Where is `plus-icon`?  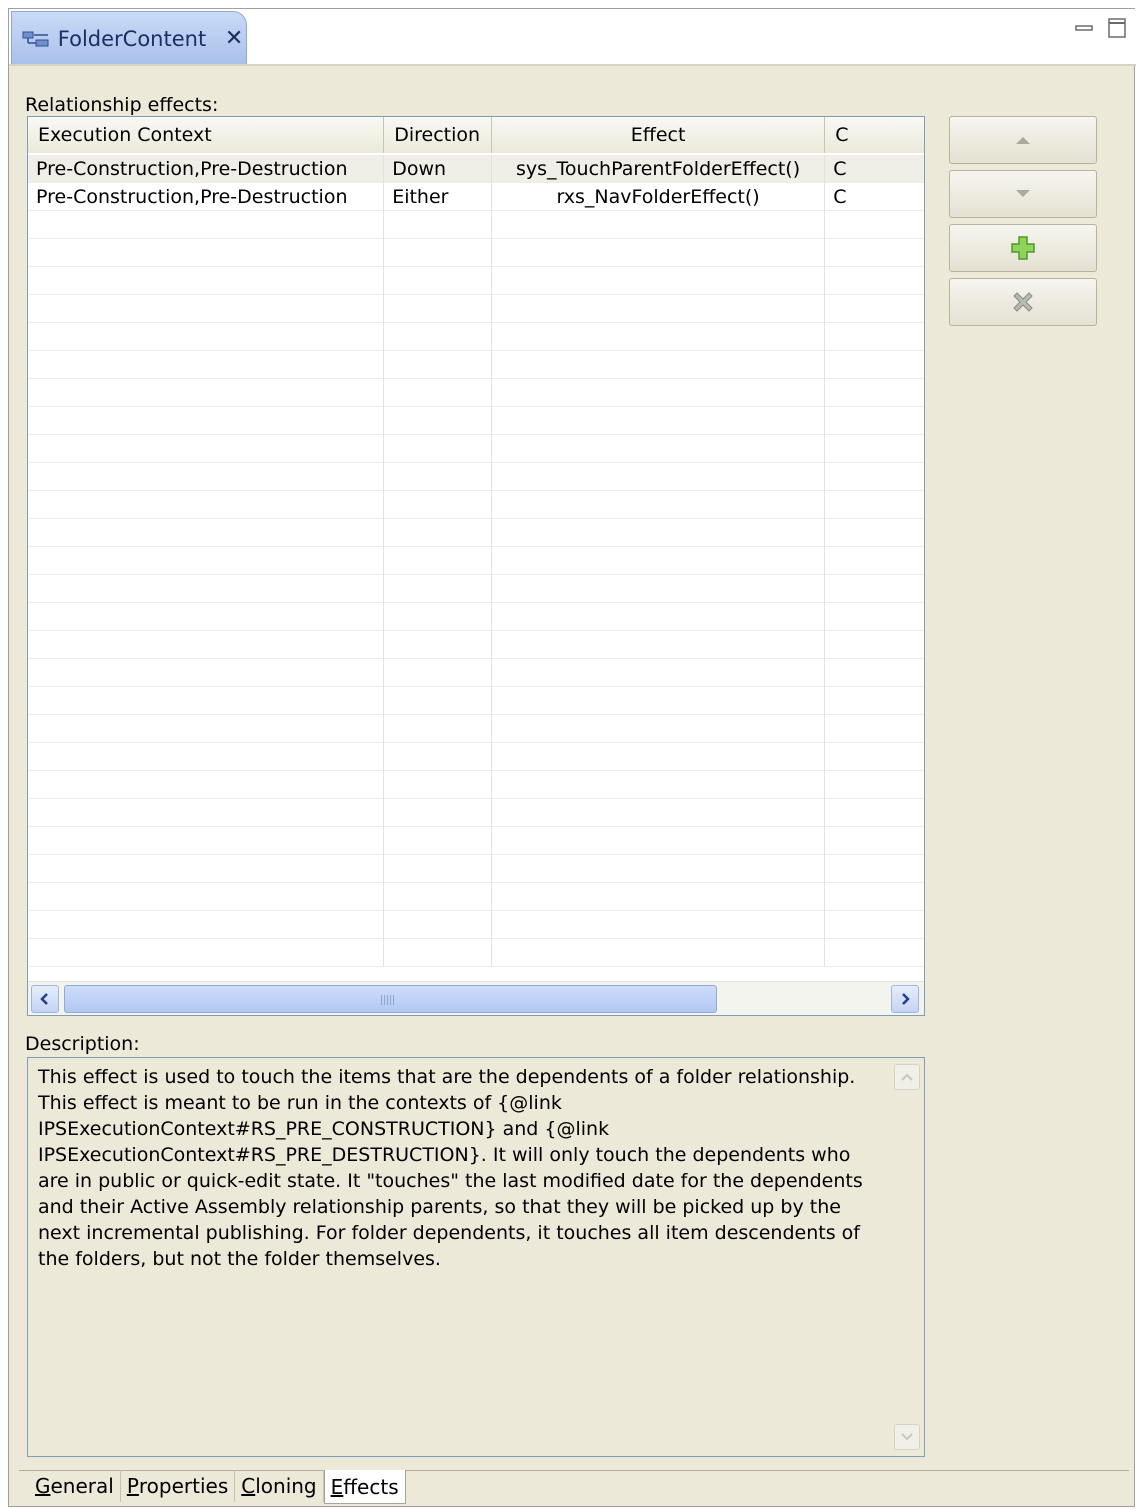
plus-icon is located at coordinates (1023, 248).